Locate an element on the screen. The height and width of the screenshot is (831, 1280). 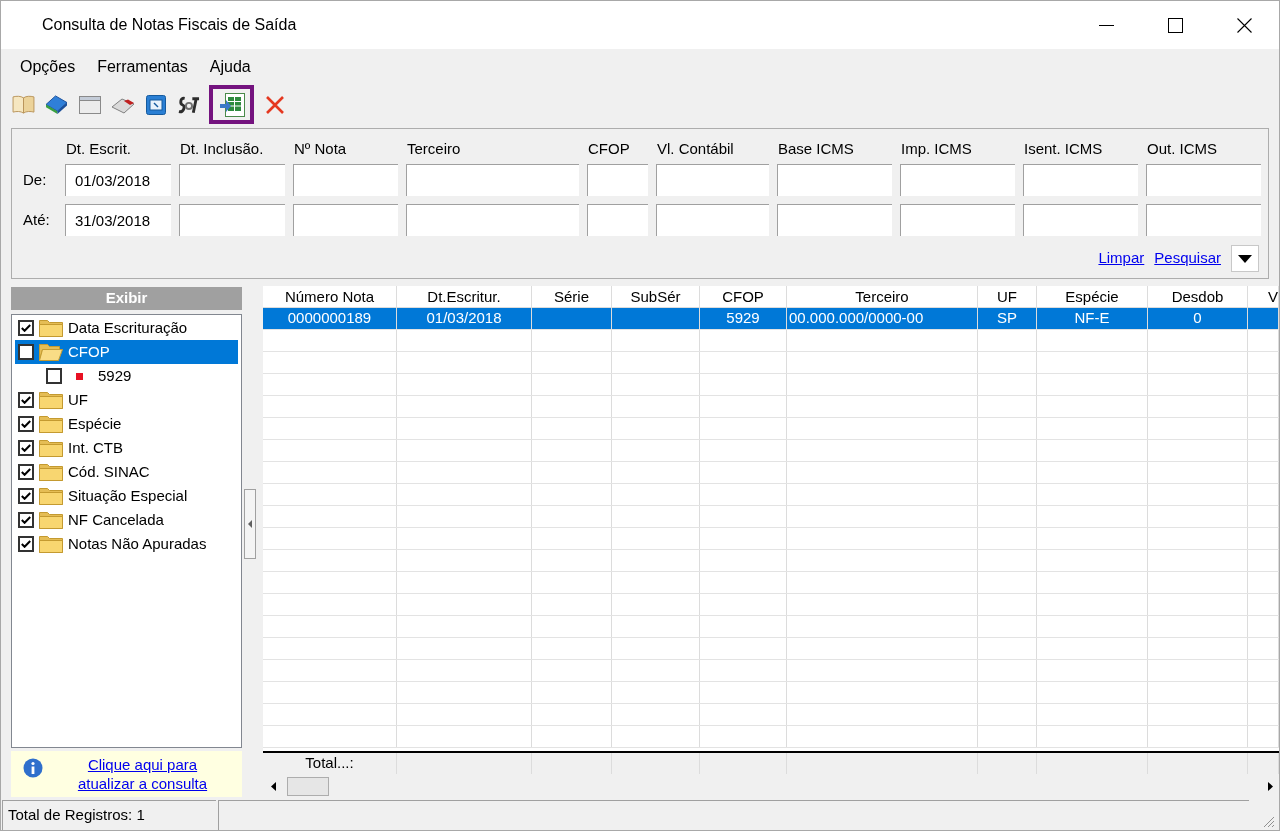
column-header: Dt.Escritur. is located at coordinates (464, 296).